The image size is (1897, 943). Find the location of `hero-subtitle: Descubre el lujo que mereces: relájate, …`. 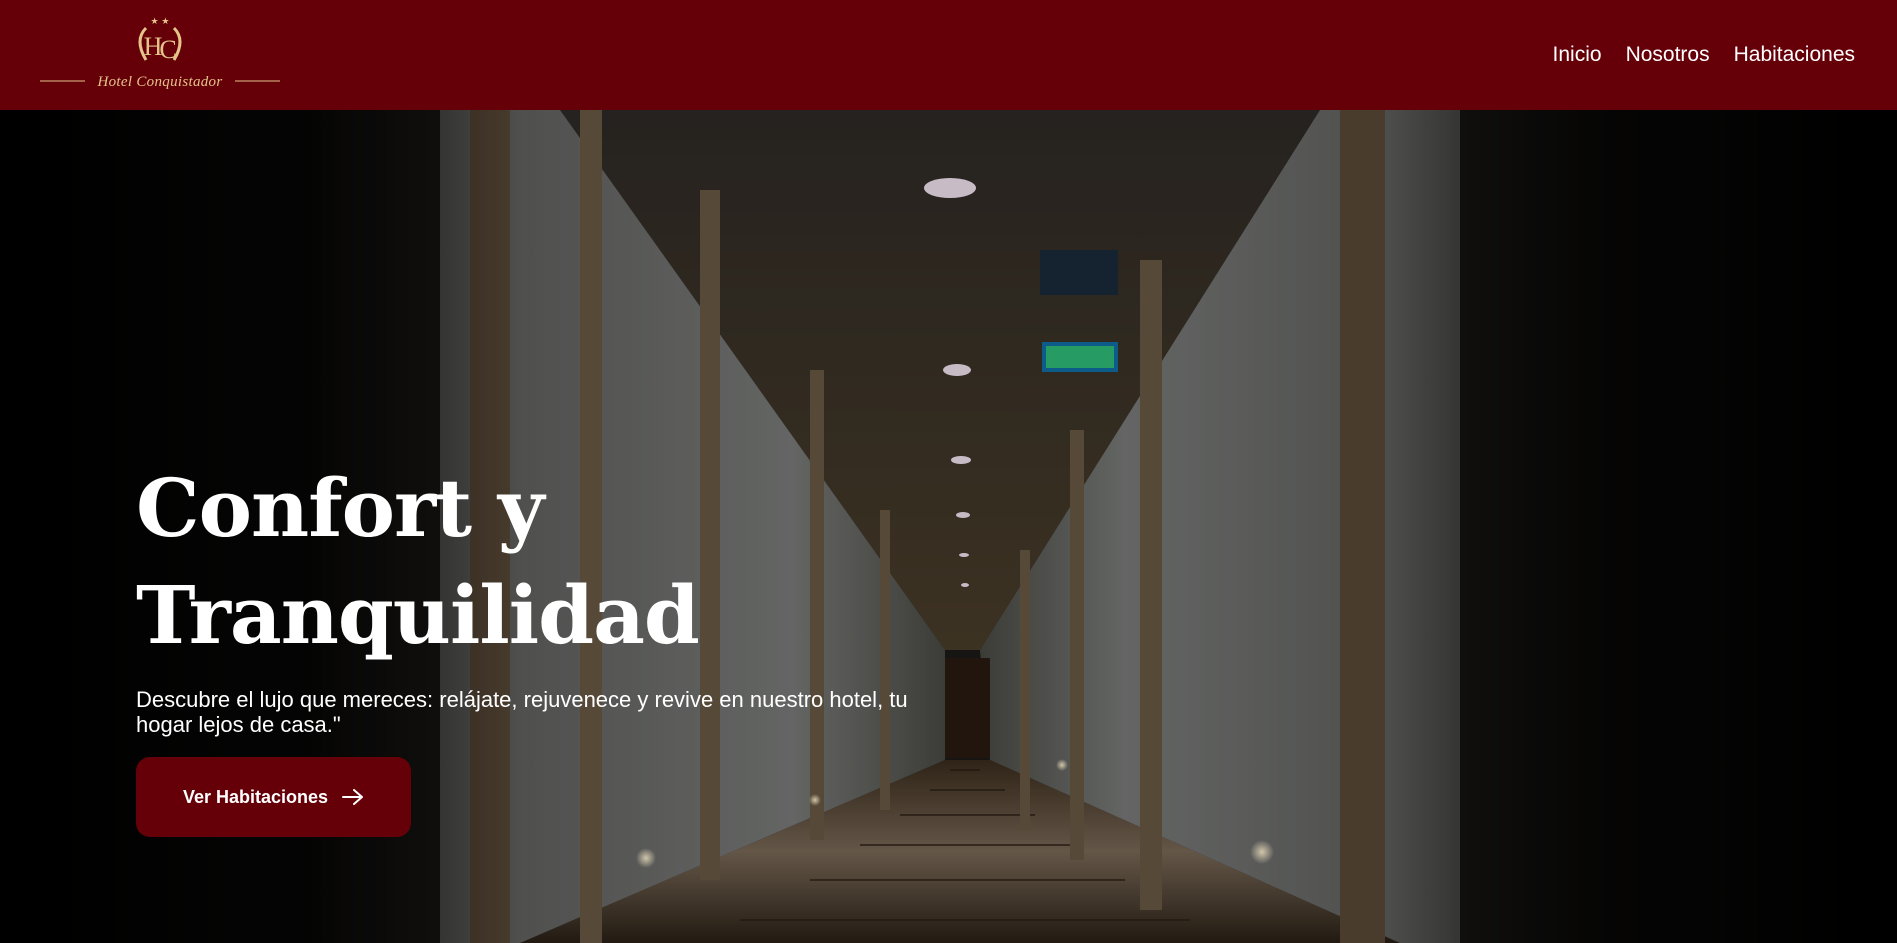

hero-subtitle: Descubre el lujo que mereces: relájate, … is located at coordinates (522, 712).